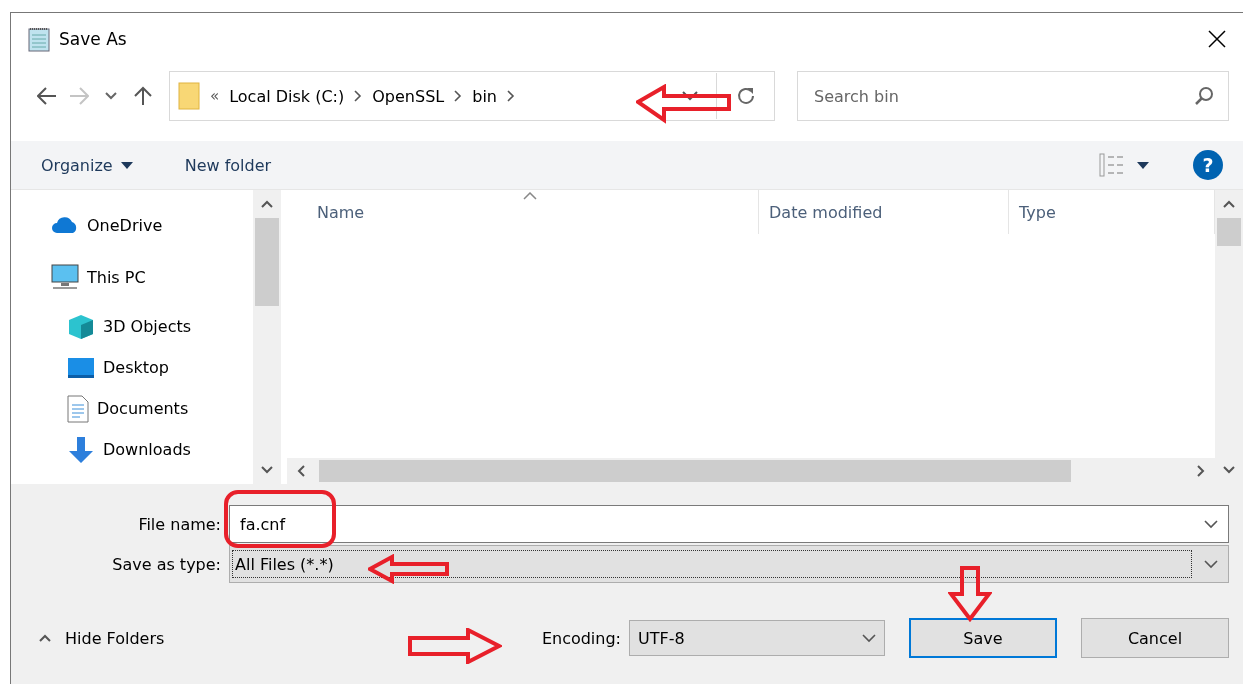 Image resolution: width=1243 pixels, height=684 pixels. I want to click on encoding-label: Encoding:, so click(581, 638).